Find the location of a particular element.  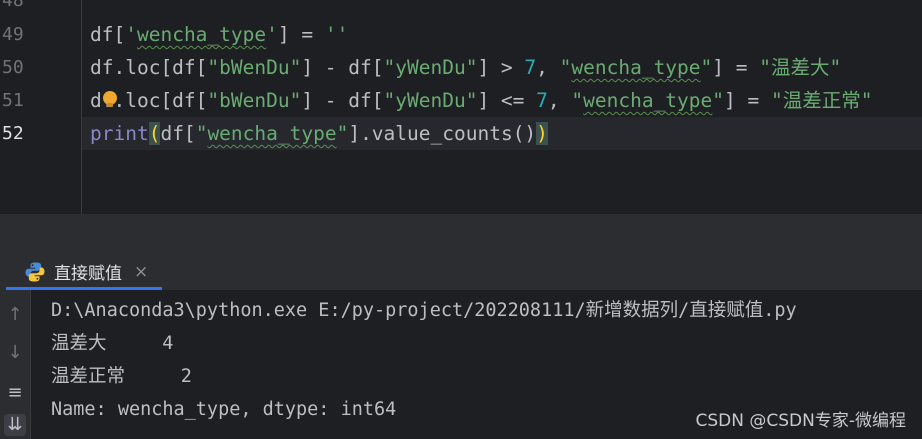

code-token: df.loc[df[ is located at coordinates (149, 67).